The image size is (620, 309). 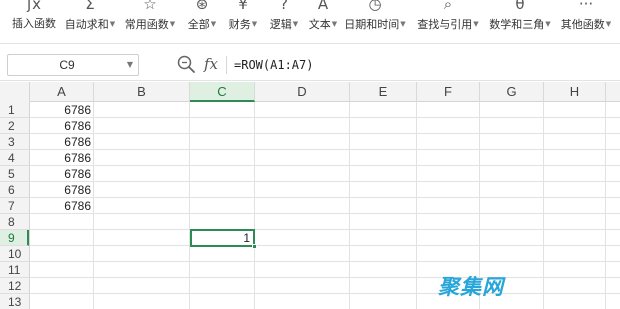 I want to click on clock-icon: ◷, so click(x=375, y=6).